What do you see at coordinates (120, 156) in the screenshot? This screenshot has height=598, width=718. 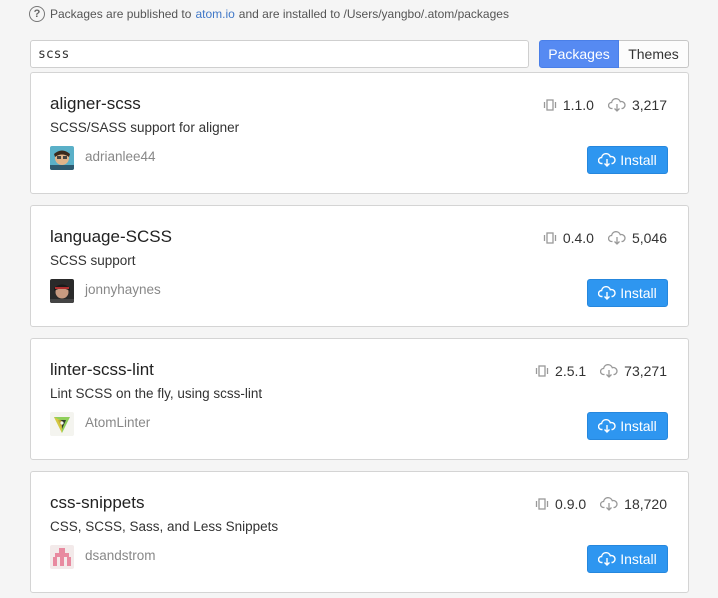 I see `author-name: adrianlee44` at bounding box center [120, 156].